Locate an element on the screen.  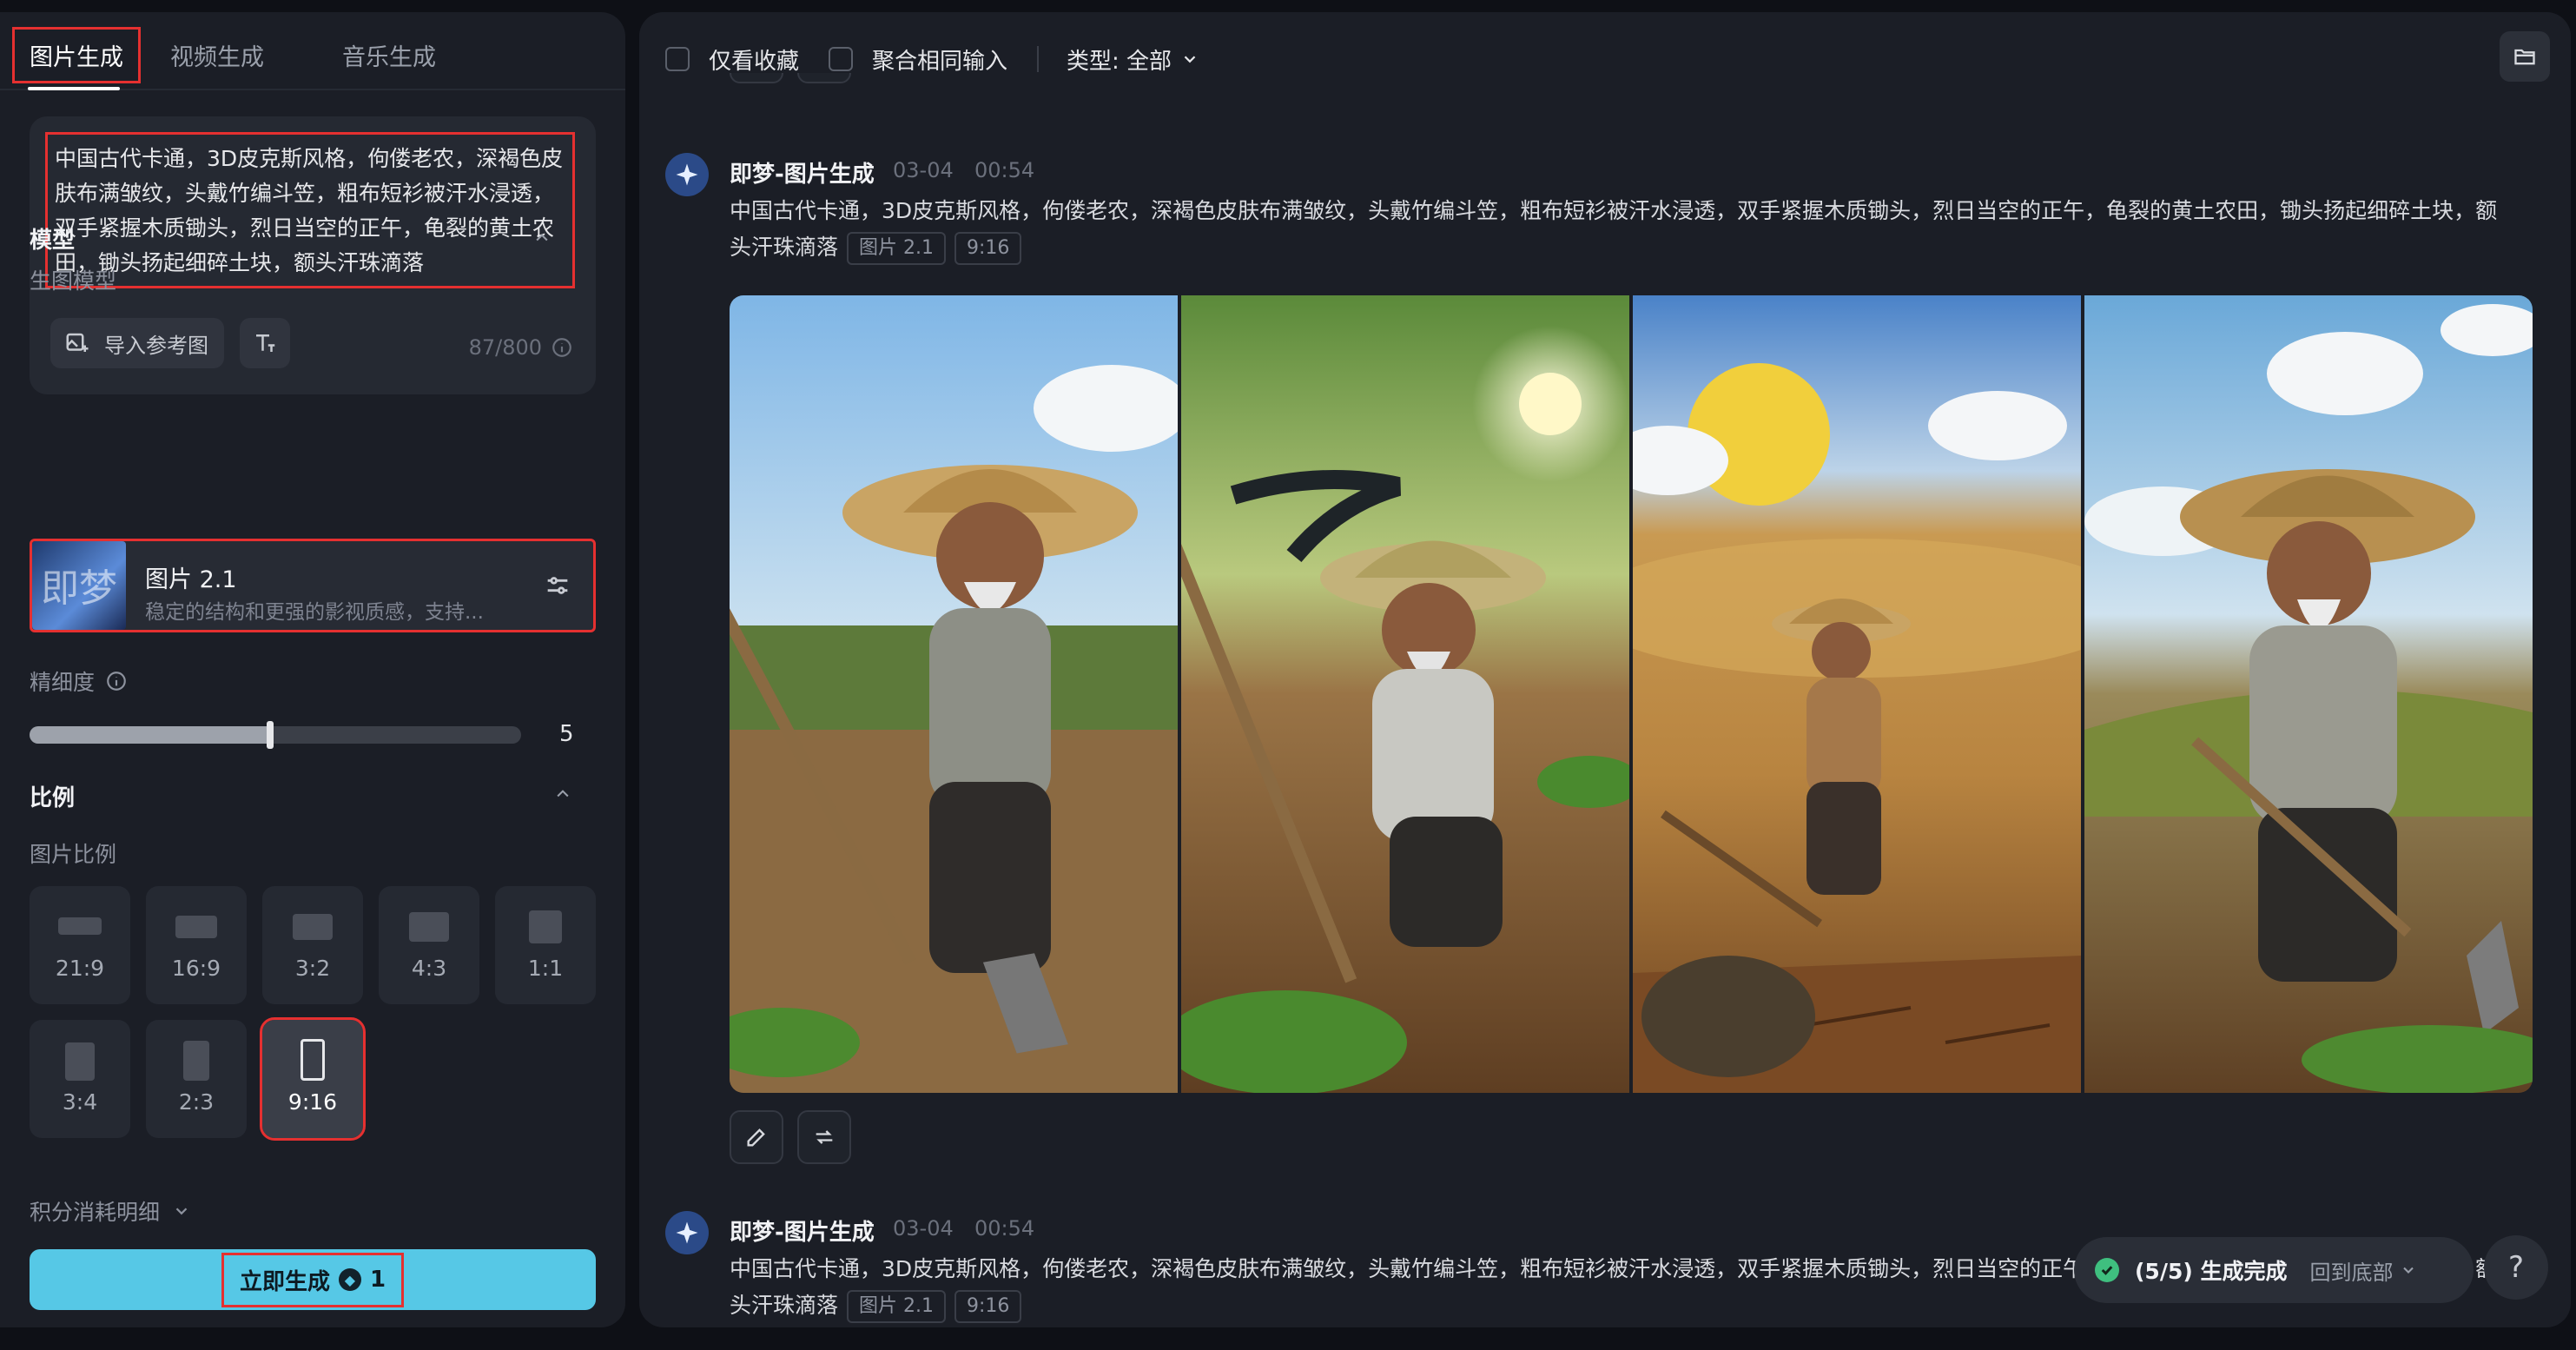
help-button: ? is located at coordinates (2516, 1268).